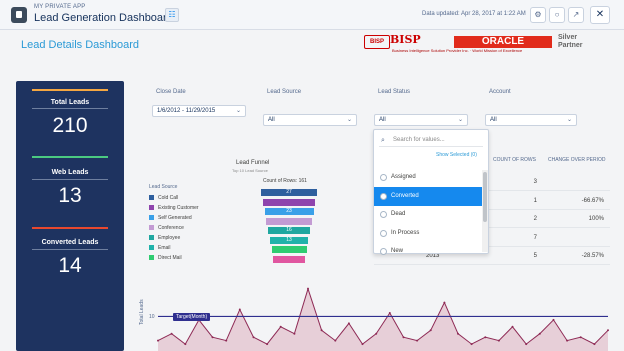 Image resolution: width=624 pixels, height=351 pixels. Describe the element at coordinates (171, 92) in the screenshot. I see `close-date-label: Close Date` at that location.